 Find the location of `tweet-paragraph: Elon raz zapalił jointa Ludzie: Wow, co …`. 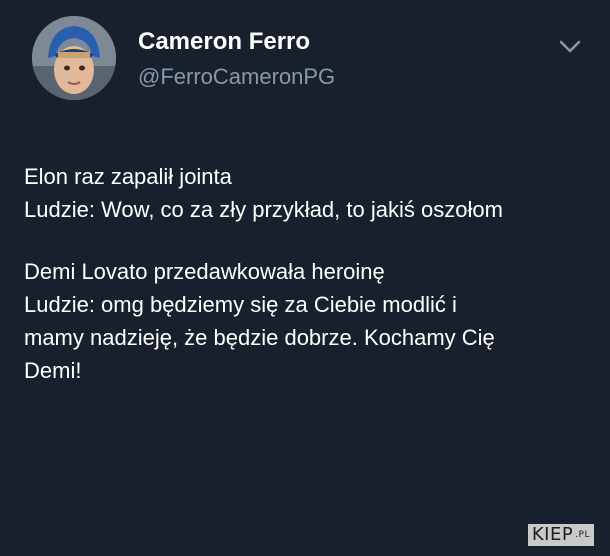

tweet-paragraph: Elon raz zapalił jointa Ludzie: Wow, co … is located at coordinates (304, 193).